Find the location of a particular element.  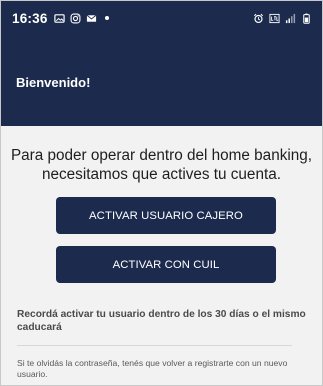

notification-icons is located at coordinates (81, 18).